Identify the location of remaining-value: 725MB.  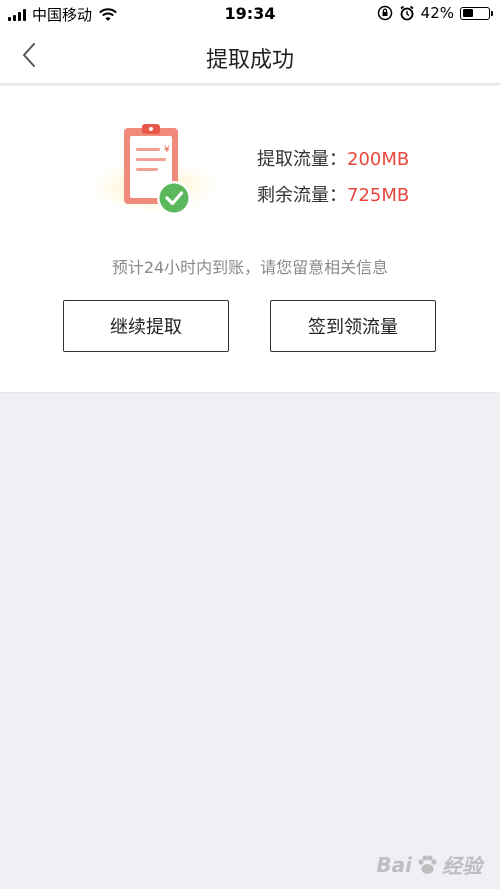
(378, 195).